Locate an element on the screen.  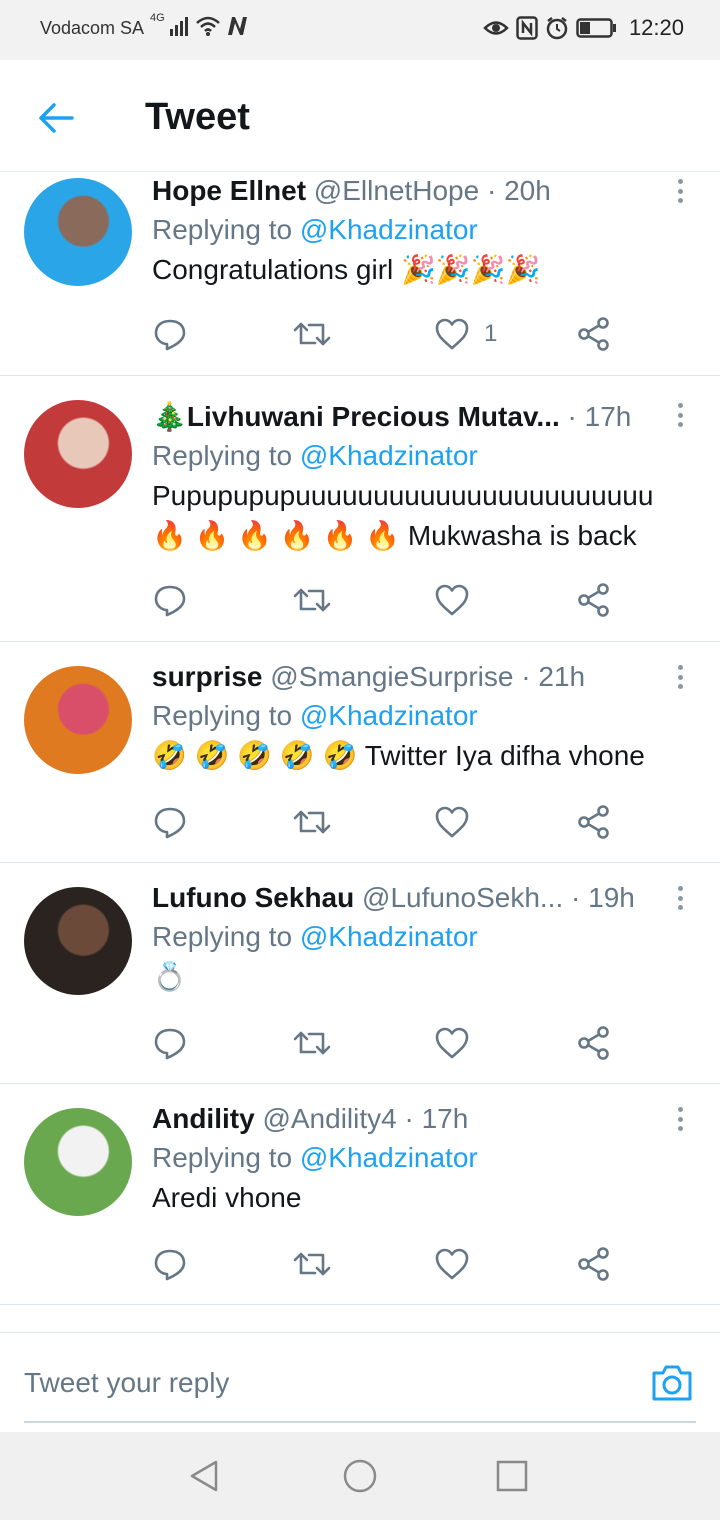
camera-icon is located at coordinates (672, 1383).